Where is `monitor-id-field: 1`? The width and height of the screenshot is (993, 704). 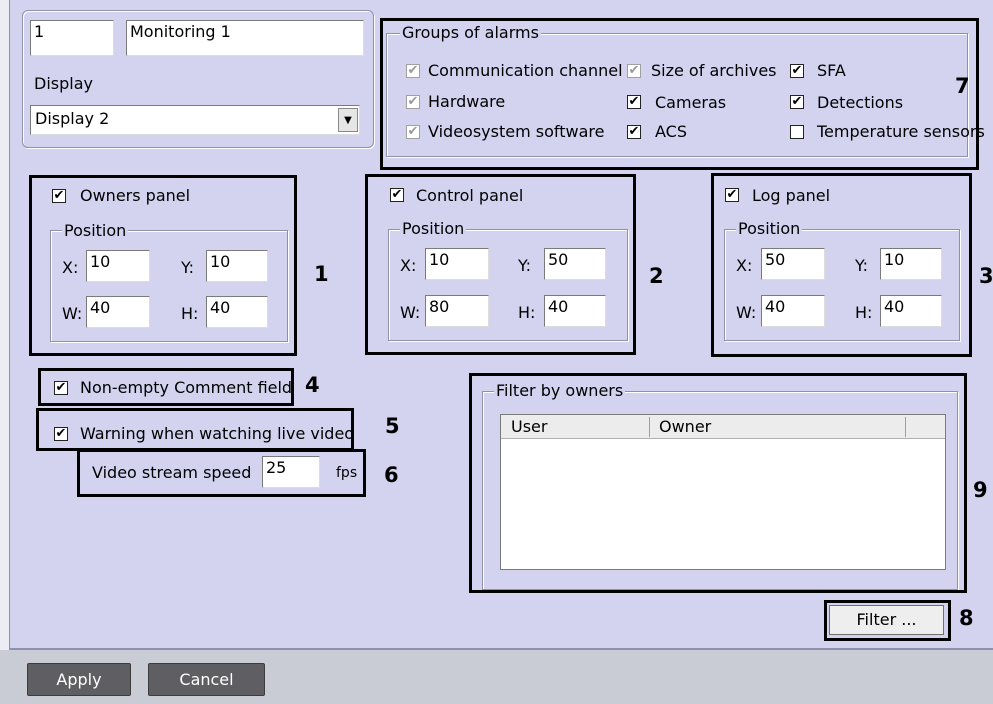 monitor-id-field: 1 is located at coordinates (72, 38).